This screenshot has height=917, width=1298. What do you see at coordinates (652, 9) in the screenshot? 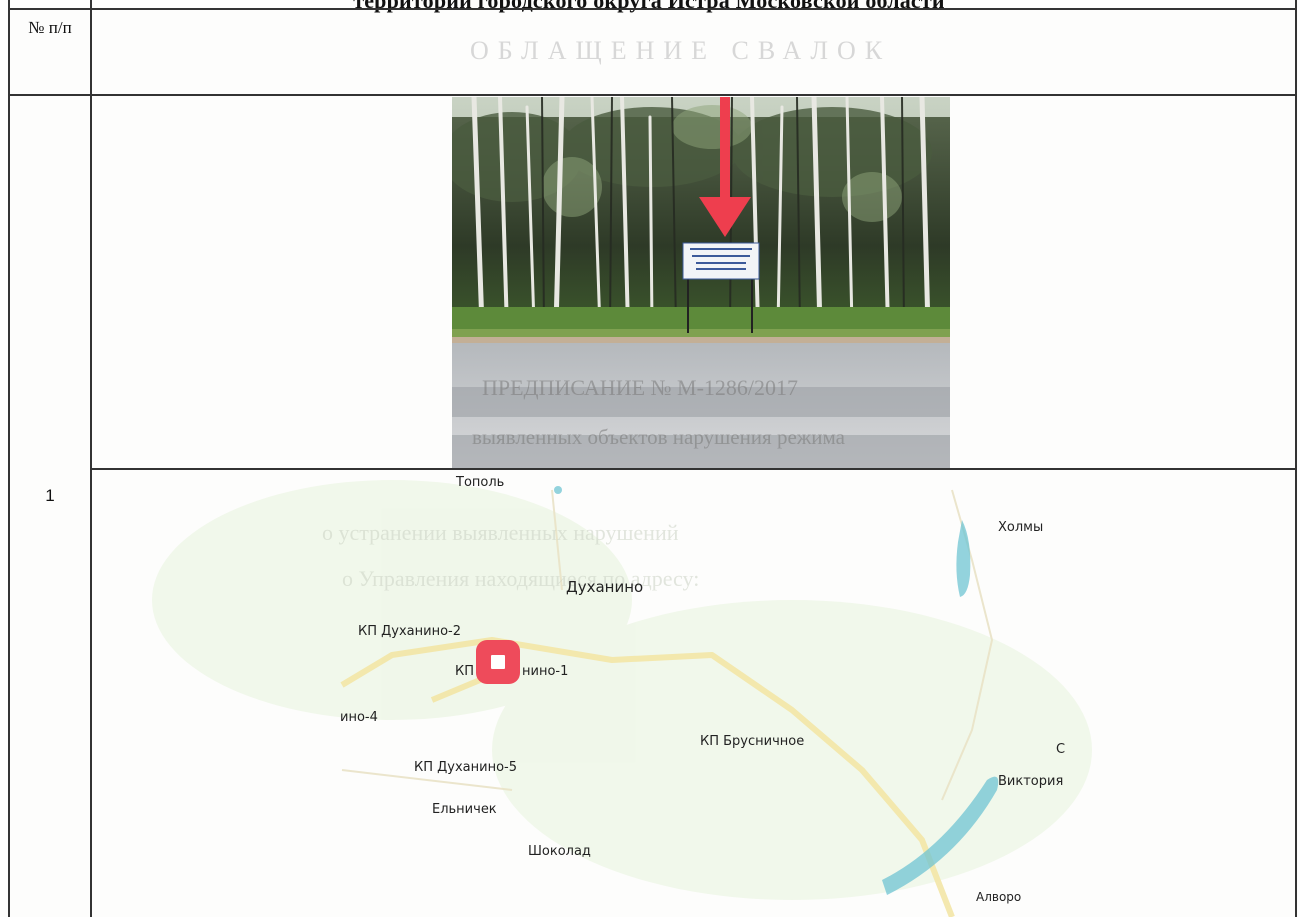
I see `table-top-border` at bounding box center [652, 9].